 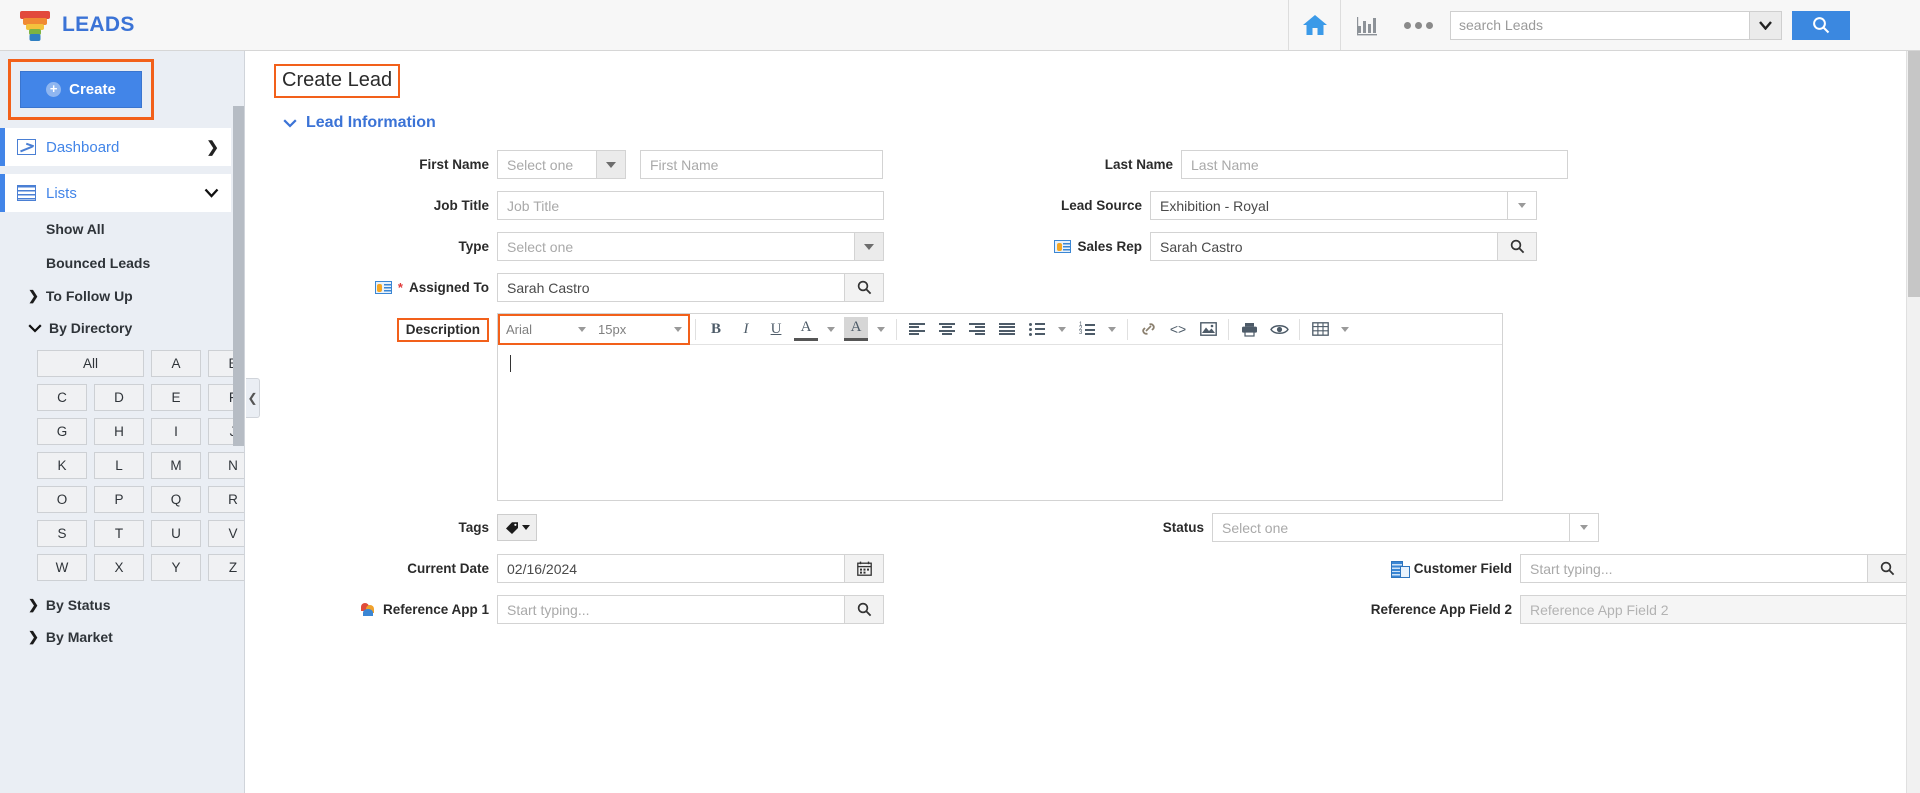 I want to click on chevron-down-icon, so click(x=1766, y=25).